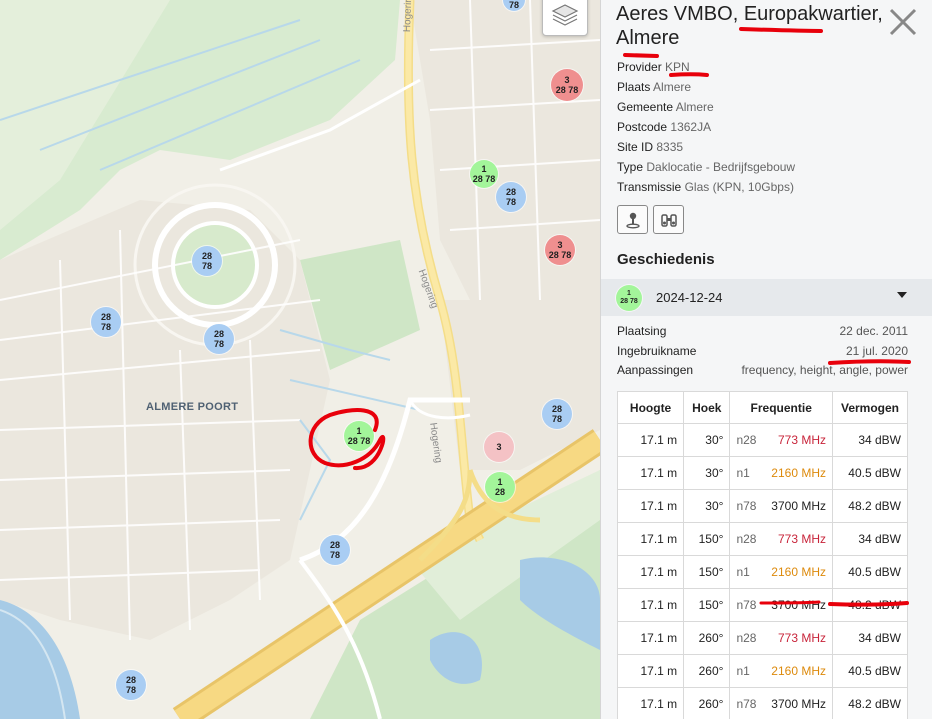 Image resolution: width=932 pixels, height=719 pixels. I want to click on table-row: 17.1 m 260° n78 3700 MHz 48.2 dBW, so click(762, 703).